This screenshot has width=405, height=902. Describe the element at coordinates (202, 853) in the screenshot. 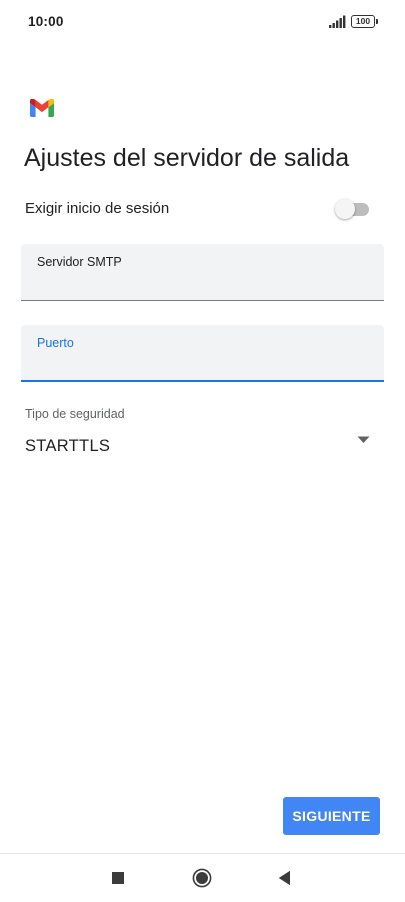

I see `nav-divider` at that location.